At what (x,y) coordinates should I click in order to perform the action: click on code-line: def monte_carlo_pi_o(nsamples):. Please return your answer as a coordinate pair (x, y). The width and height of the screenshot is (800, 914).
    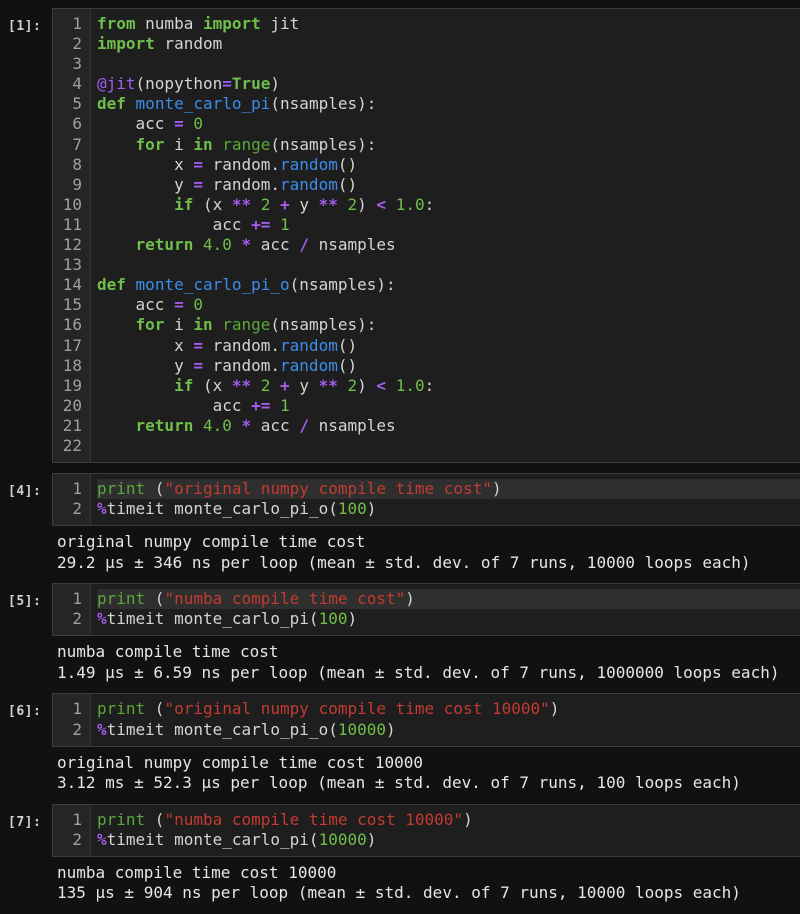
    Looking at the image, I should click on (448, 285).